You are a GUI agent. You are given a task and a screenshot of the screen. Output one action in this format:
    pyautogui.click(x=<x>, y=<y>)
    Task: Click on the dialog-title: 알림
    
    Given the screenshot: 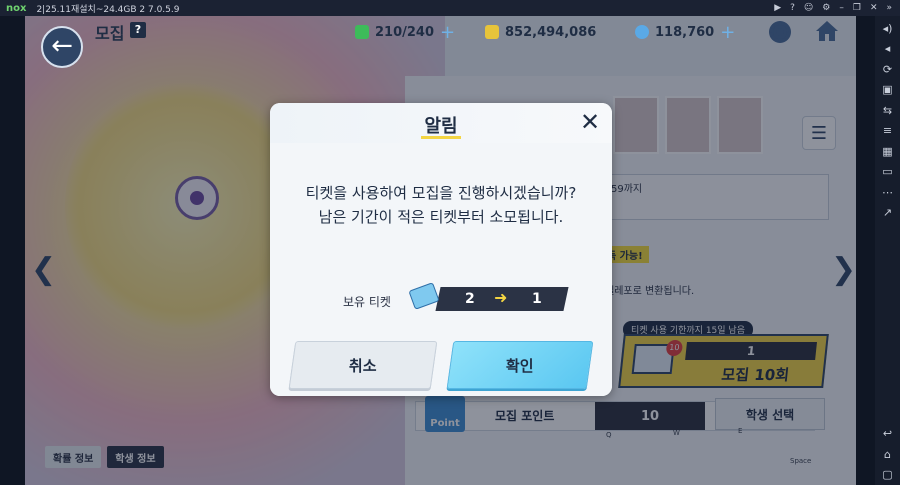 What is the action you would take?
    pyautogui.click(x=441, y=126)
    